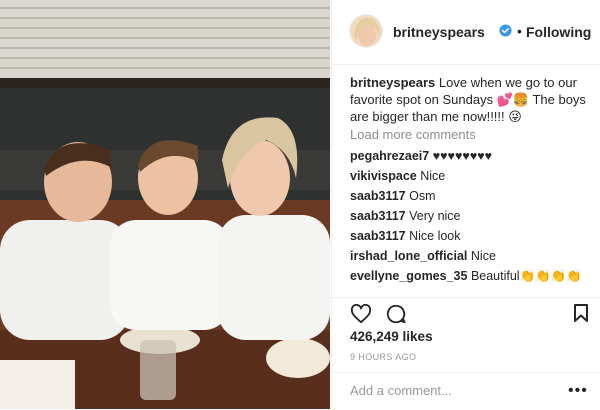 Image resolution: width=600 pixels, height=410 pixels. I want to click on header-username: britneyspears, so click(439, 32).